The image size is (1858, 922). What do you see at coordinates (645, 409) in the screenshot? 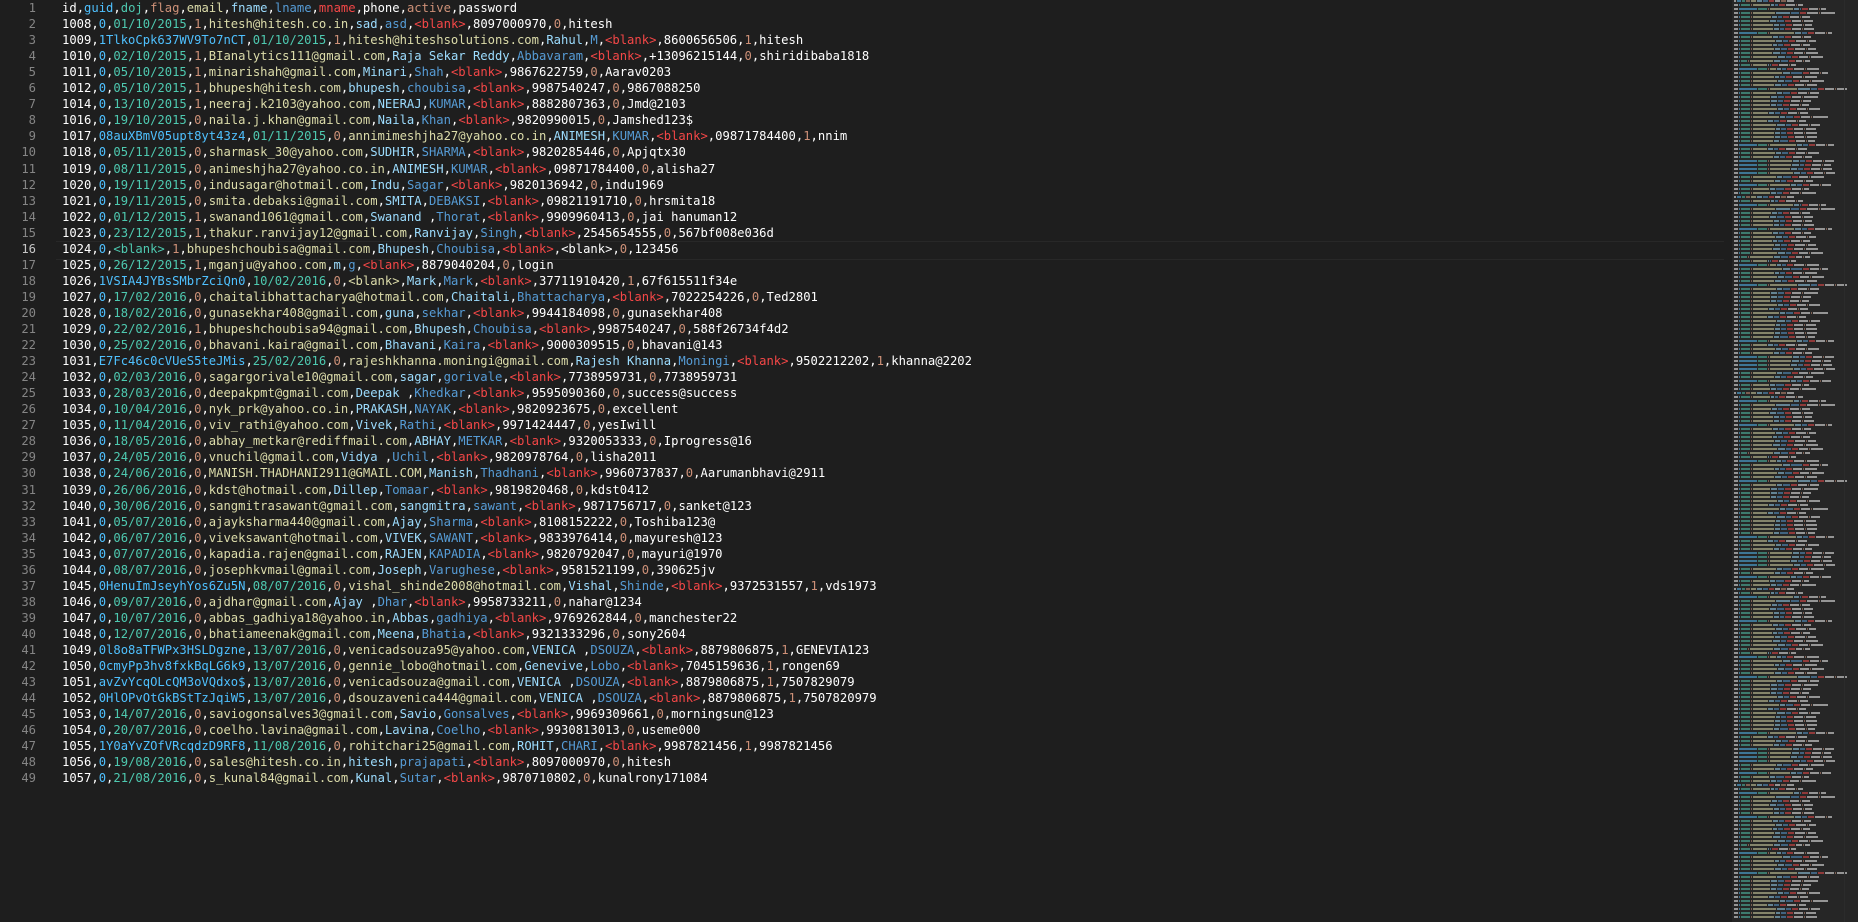
I see `csv-field: excellent` at bounding box center [645, 409].